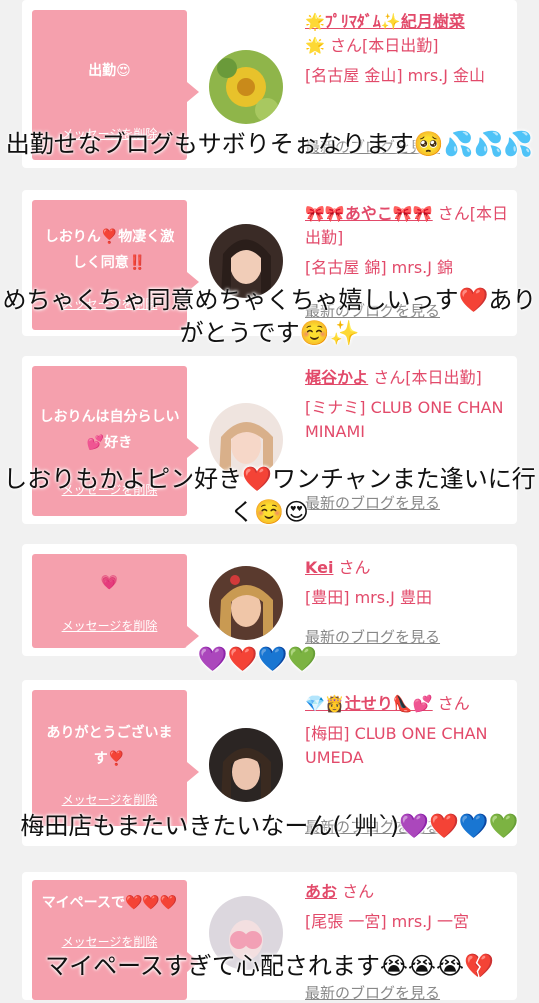 The image size is (539, 1003). I want to click on overlay-caption: 💜❤️💙💚, so click(257, 659).